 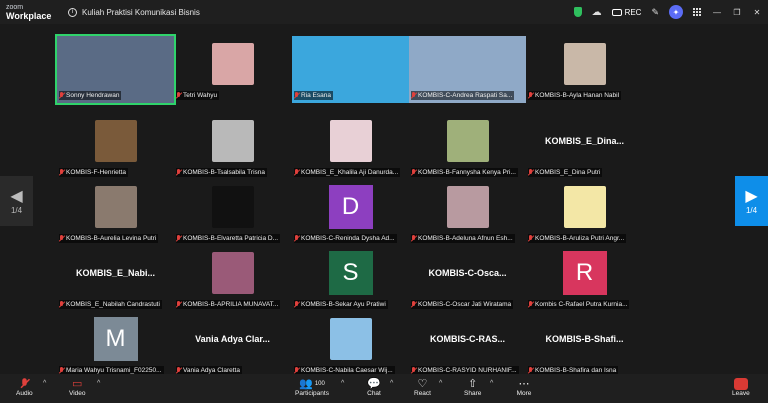 I want to click on participant-tile: Sonny Hendrawan, so click(x=115, y=69).